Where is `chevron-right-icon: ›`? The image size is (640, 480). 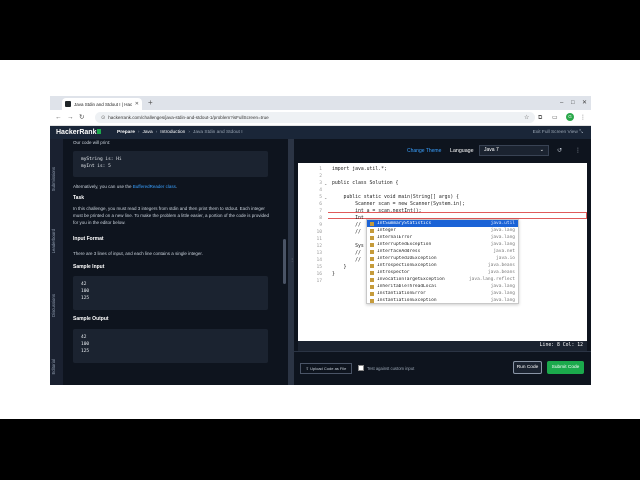
chevron-right-icon: › is located at coordinates (138, 132).